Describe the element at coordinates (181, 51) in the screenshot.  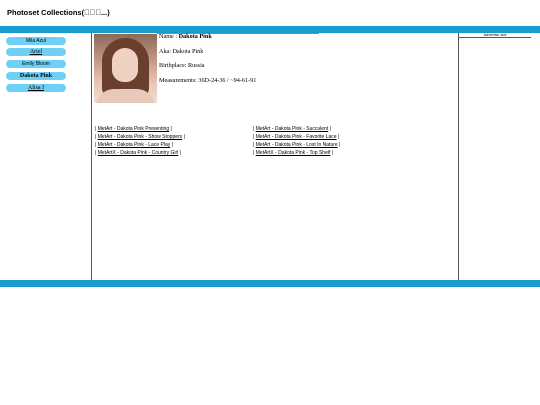
I see `profile-aka: Aka: Dakota Pink` at that location.